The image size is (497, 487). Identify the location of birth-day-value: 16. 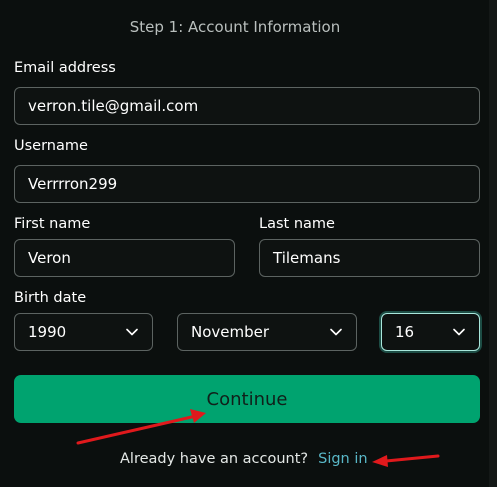
(405, 332).